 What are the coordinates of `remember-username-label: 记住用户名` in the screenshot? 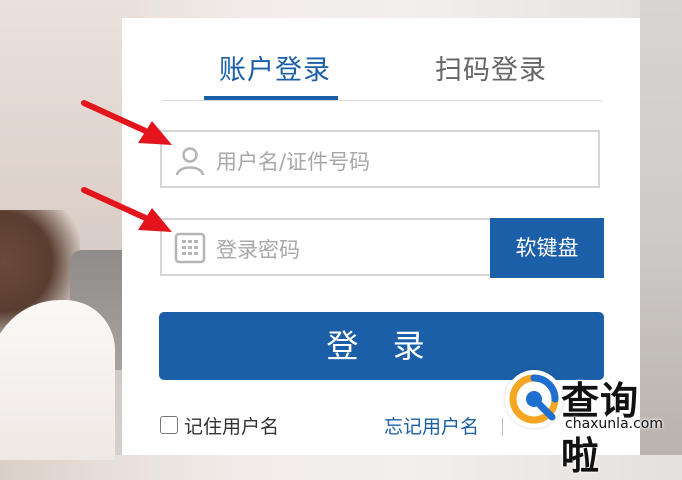 It's located at (232, 426).